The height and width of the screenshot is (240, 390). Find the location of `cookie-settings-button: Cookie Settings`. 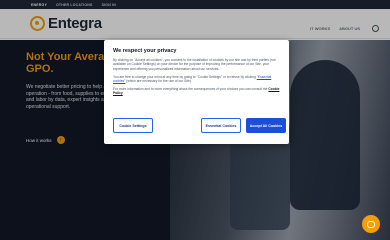

cookie-settings-button: Cookie Settings is located at coordinates (133, 125).